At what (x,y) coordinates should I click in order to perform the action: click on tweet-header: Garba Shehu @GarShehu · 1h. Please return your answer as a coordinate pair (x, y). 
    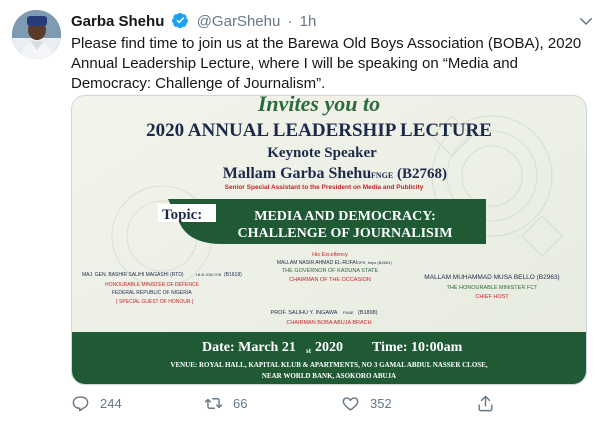
    Looking at the image, I should click on (333, 22).